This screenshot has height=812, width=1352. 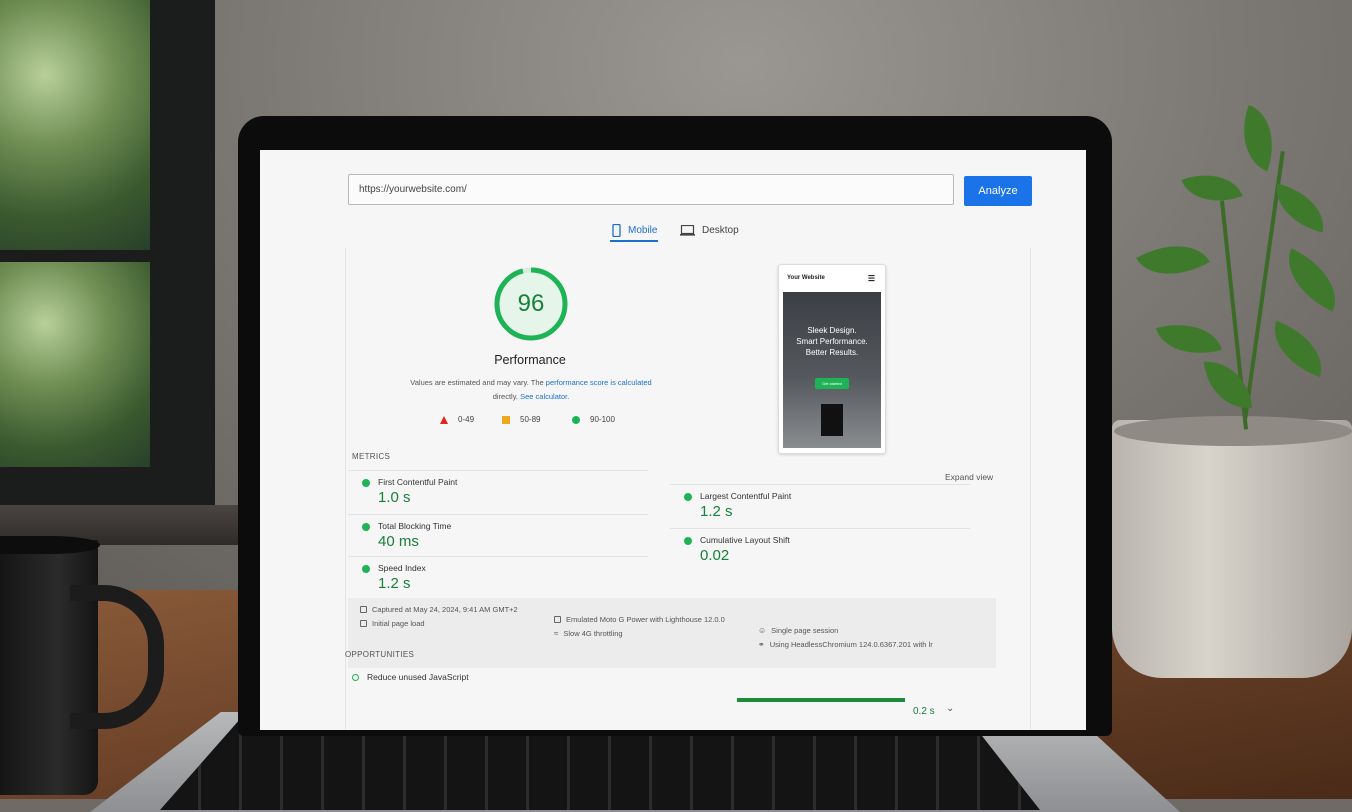 I want to click on tab-desktop-label: Desktop, so click(x=720, y=230).